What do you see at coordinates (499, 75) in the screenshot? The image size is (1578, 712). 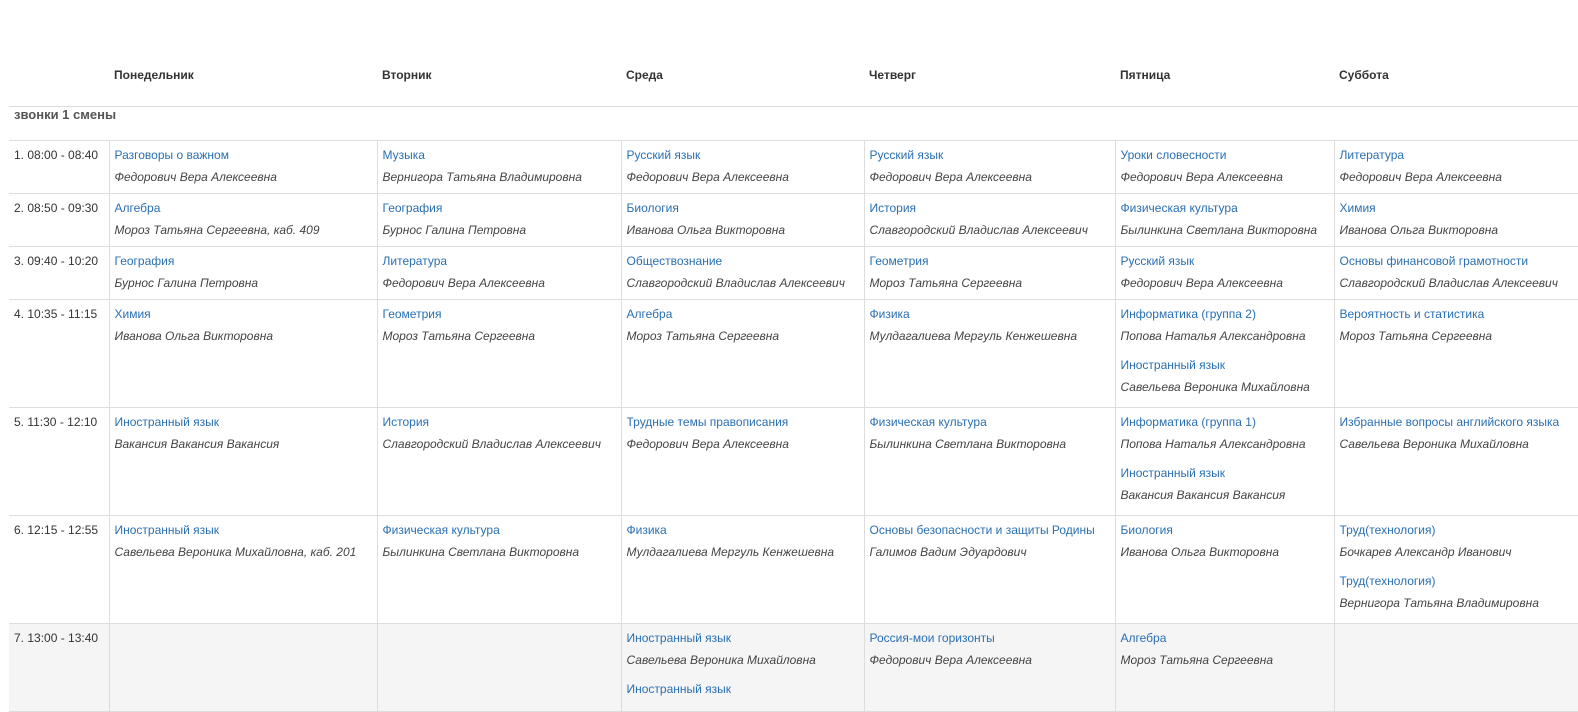 I see `day-header-tuesday: Вторник` at bounding box center [499, 75].